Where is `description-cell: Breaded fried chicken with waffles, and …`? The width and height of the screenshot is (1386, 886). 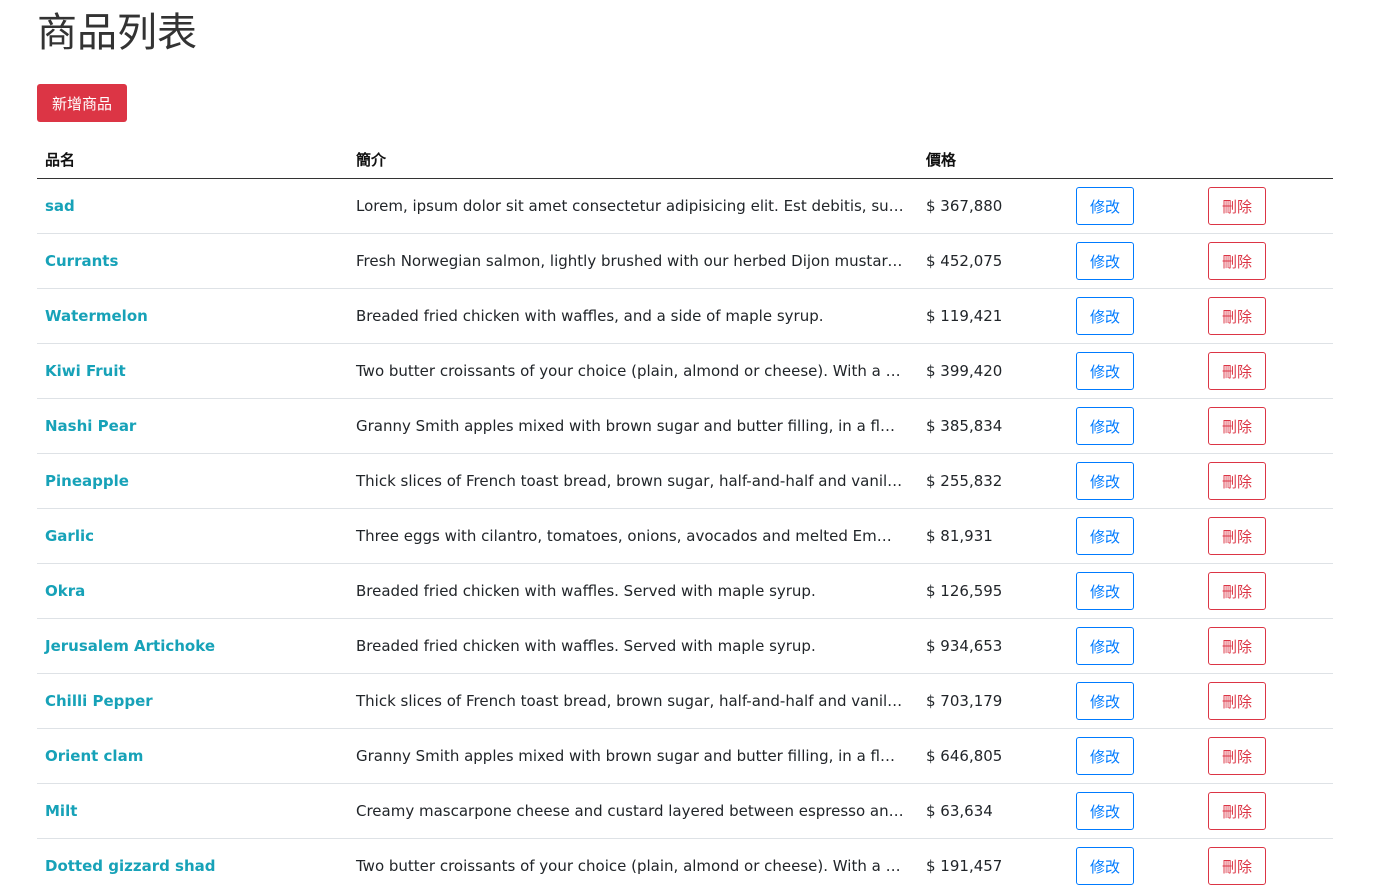
description-cell: Breaded fried chicken with waffles, and … is located at coordinates (633, 316).